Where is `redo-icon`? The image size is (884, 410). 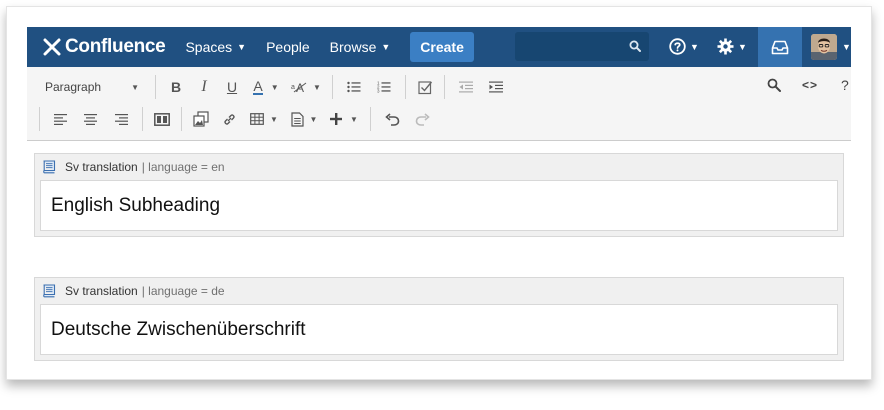 redo-icon is located at coordinates (422, 119).